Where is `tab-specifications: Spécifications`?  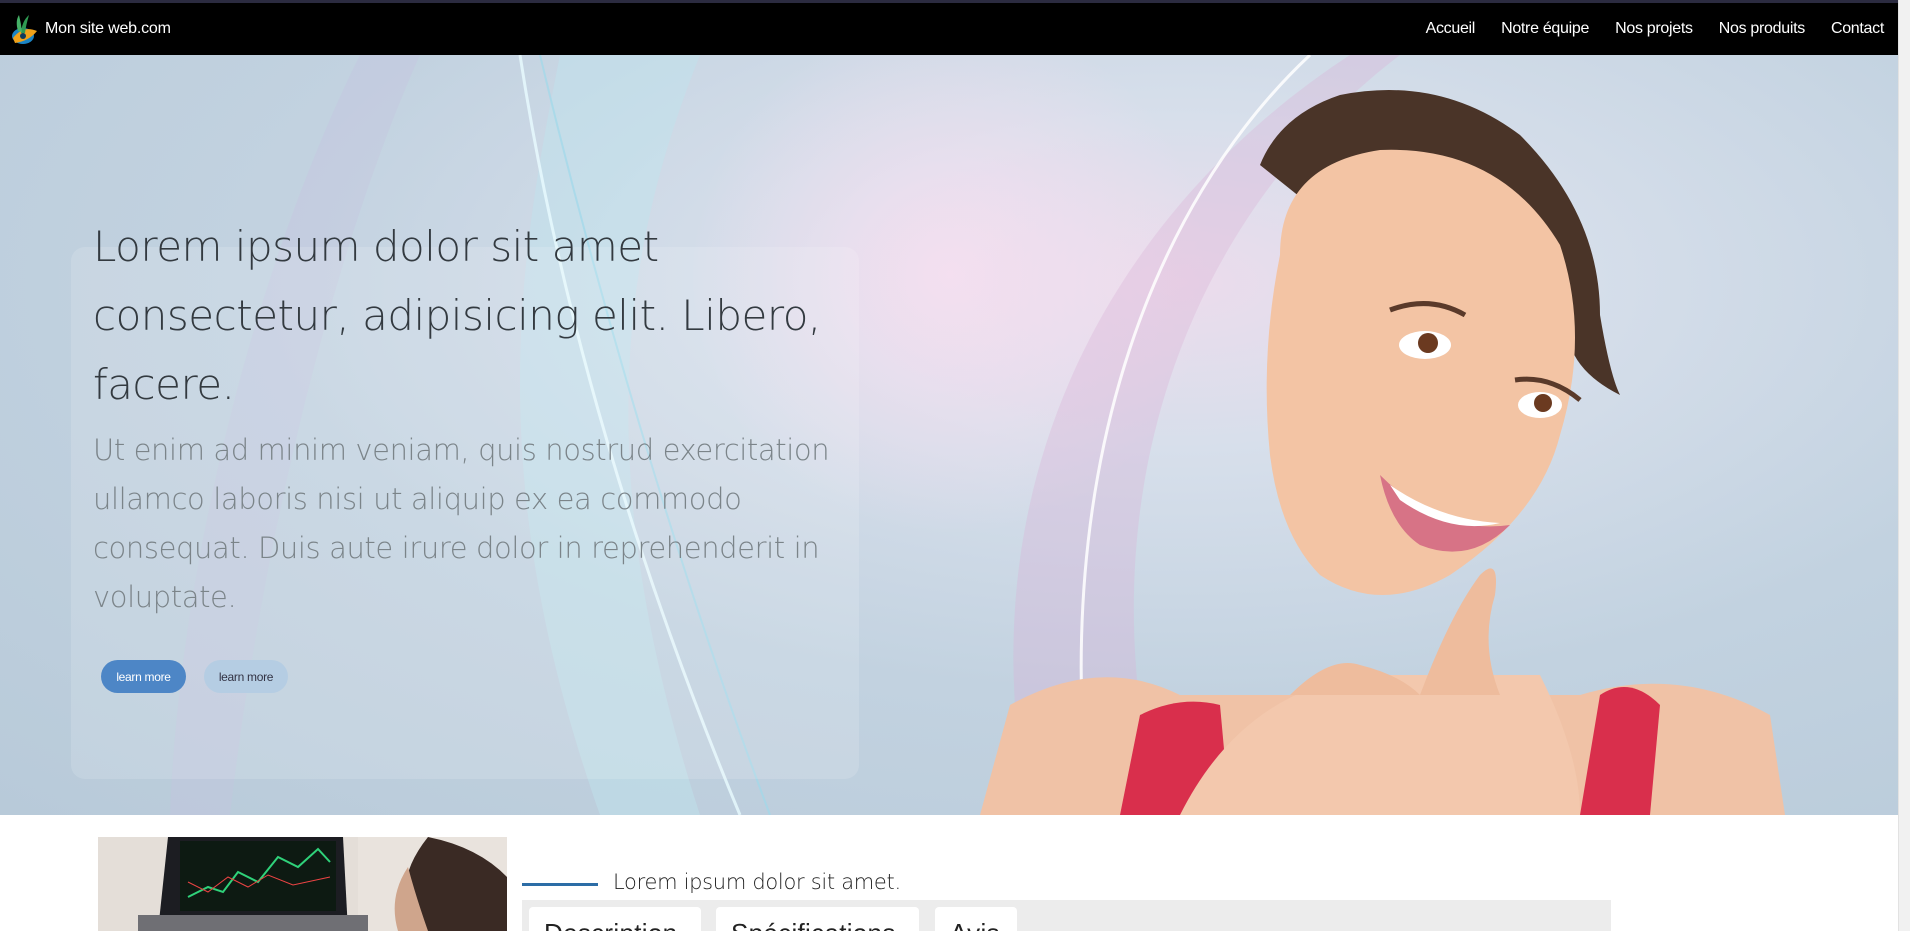
tab-specifications: Spécifications is located at coordinates (817, 919).